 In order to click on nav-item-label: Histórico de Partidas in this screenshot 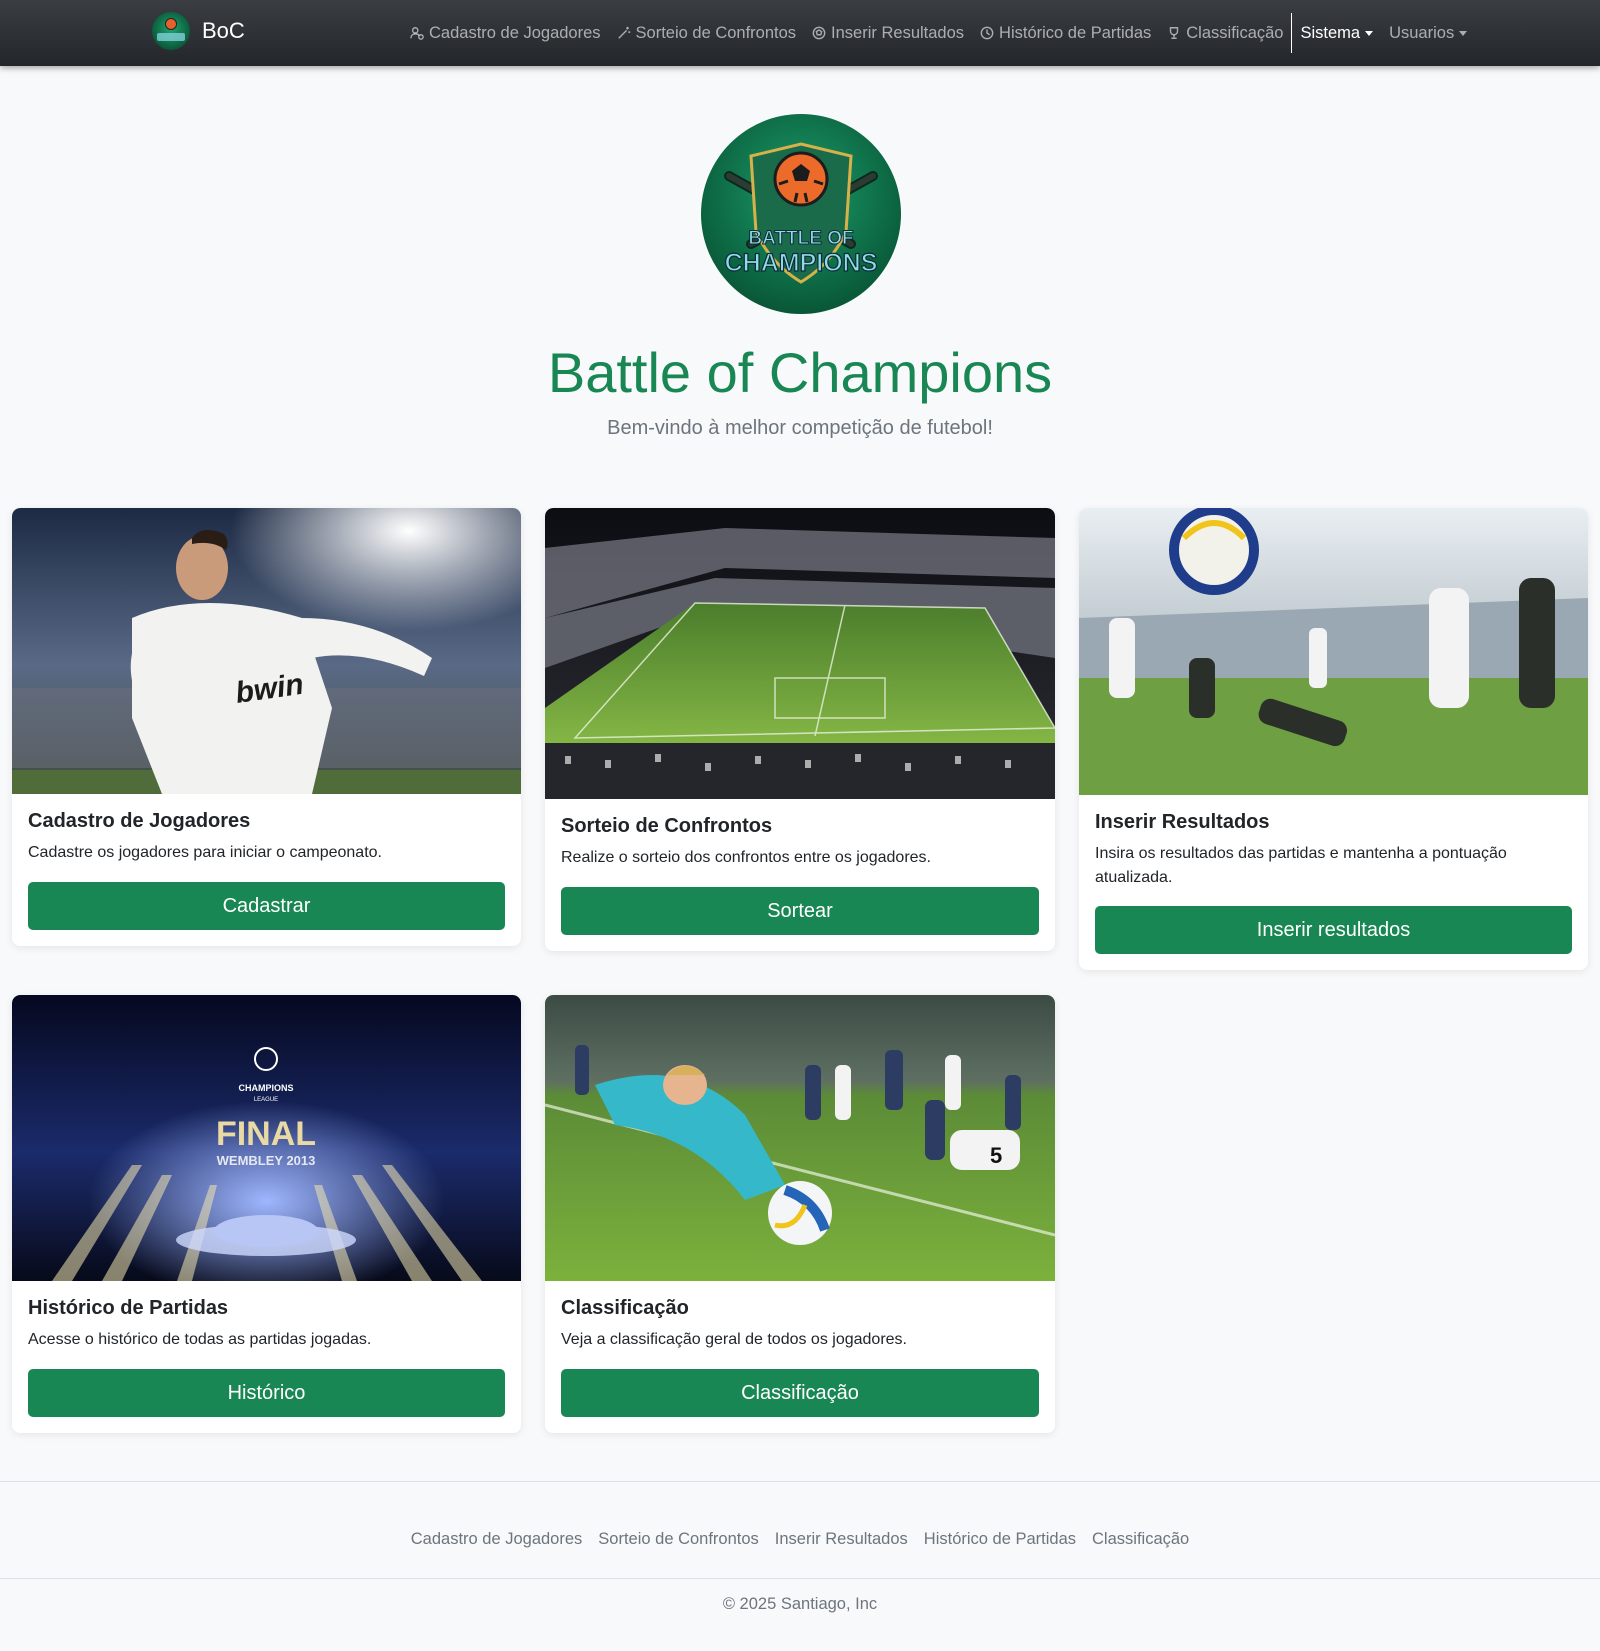, I will do `click(1075, 32)`.